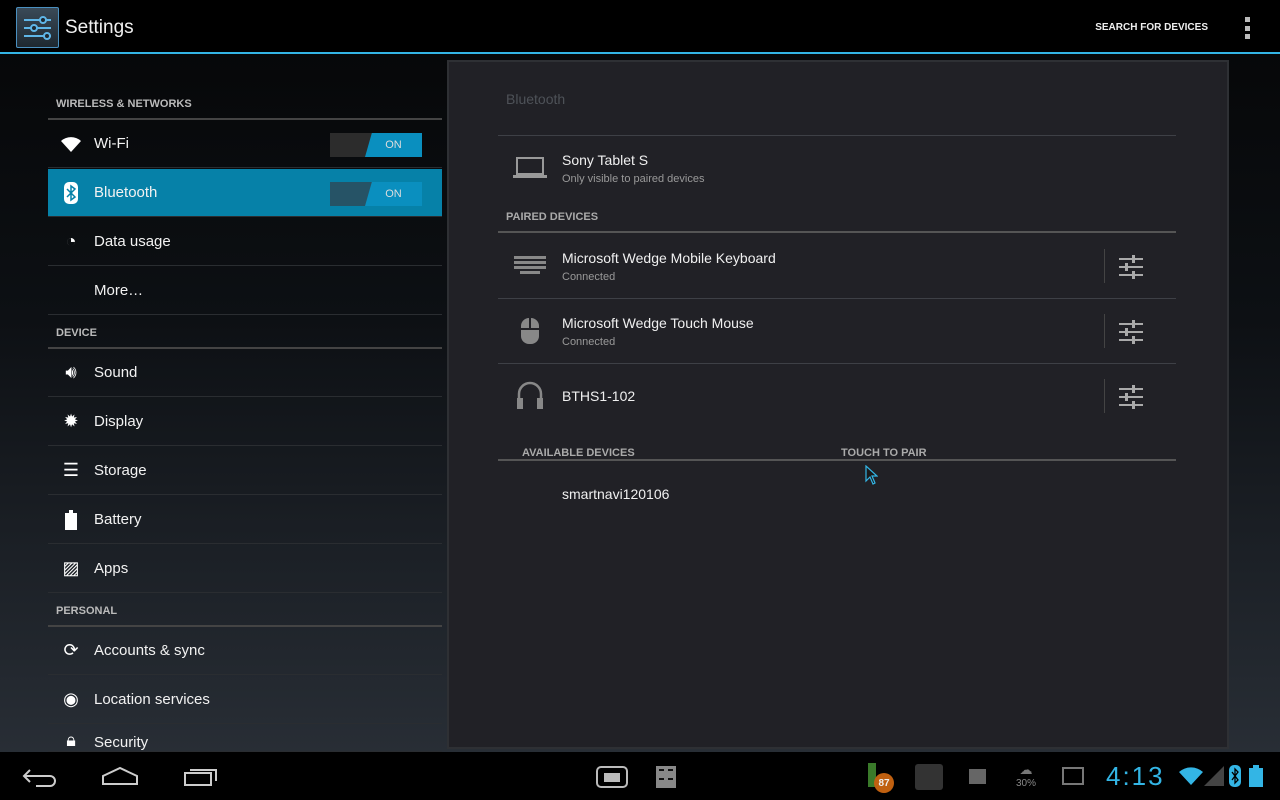 The image size is (1280, 800). What do you see at coordinates (99, 27) in the screenshot?
I see `app-title: Settings` at bounding box center [99, 27].